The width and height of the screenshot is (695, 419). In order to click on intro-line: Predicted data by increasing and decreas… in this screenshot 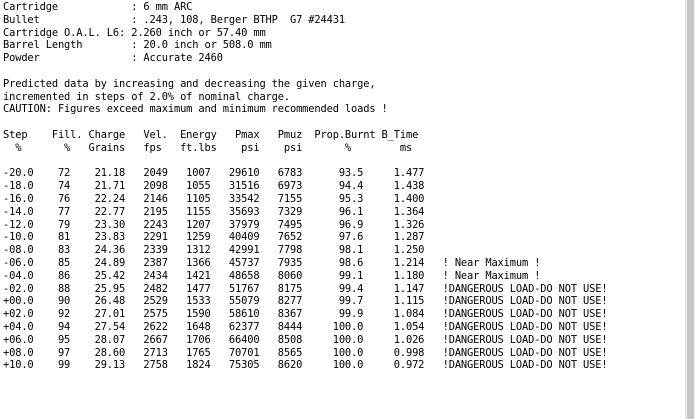, I will do `click(189, 83)`.